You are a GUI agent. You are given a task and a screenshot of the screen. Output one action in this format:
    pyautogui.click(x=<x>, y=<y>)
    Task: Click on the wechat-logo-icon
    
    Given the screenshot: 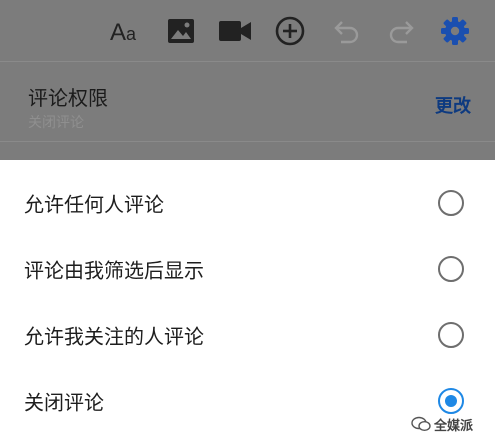 What is the action you would take?
    pyautogui.click(x=421, y=424)
    